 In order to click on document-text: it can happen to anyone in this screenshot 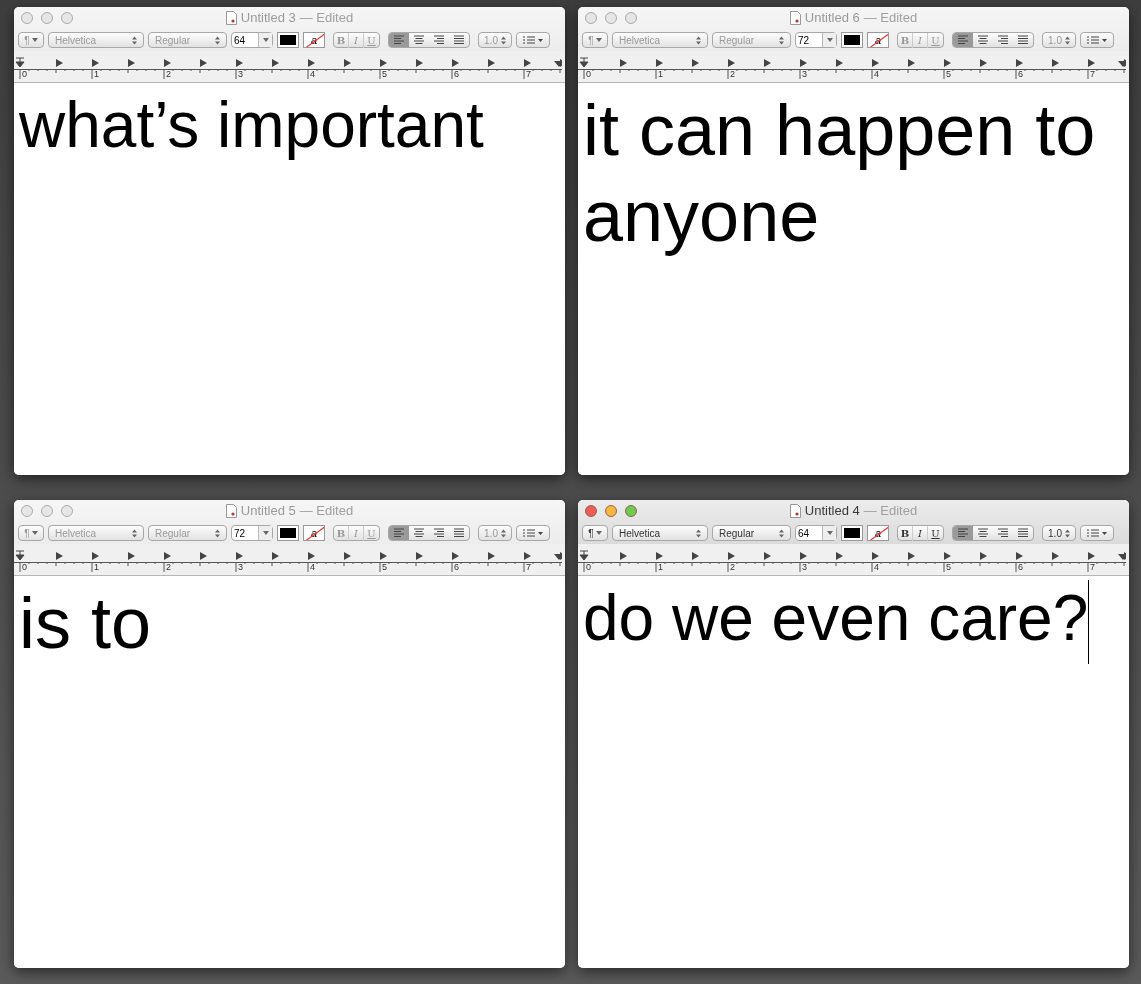, I will do `click(839, 173)`.